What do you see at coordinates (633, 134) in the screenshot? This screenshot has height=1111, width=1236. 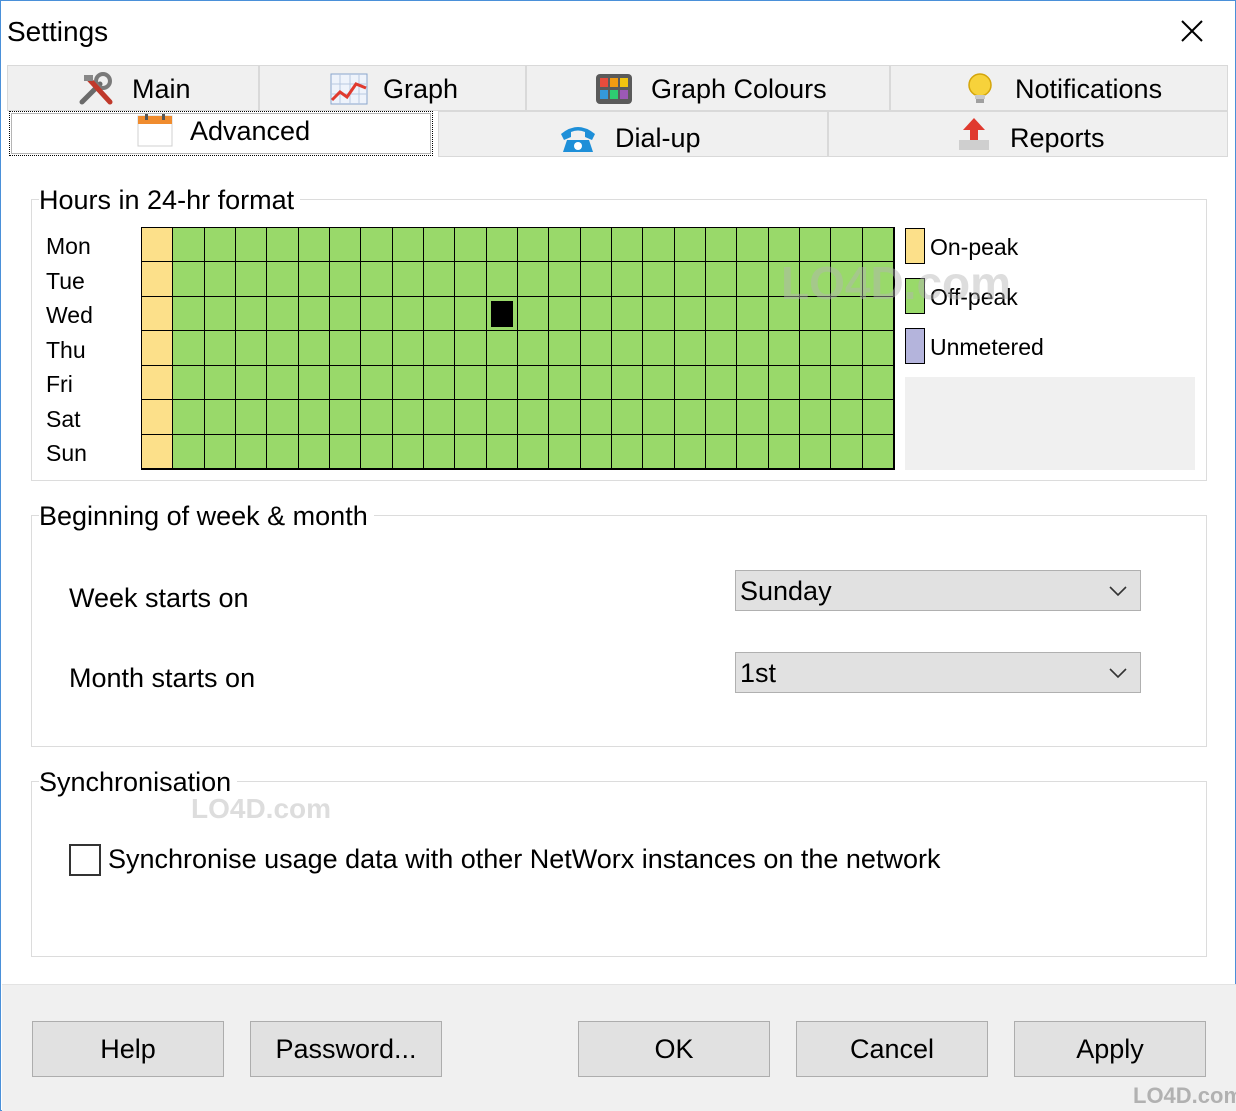 I see `tab-dial-up: Dial-up` at bounding box center [633, 134].